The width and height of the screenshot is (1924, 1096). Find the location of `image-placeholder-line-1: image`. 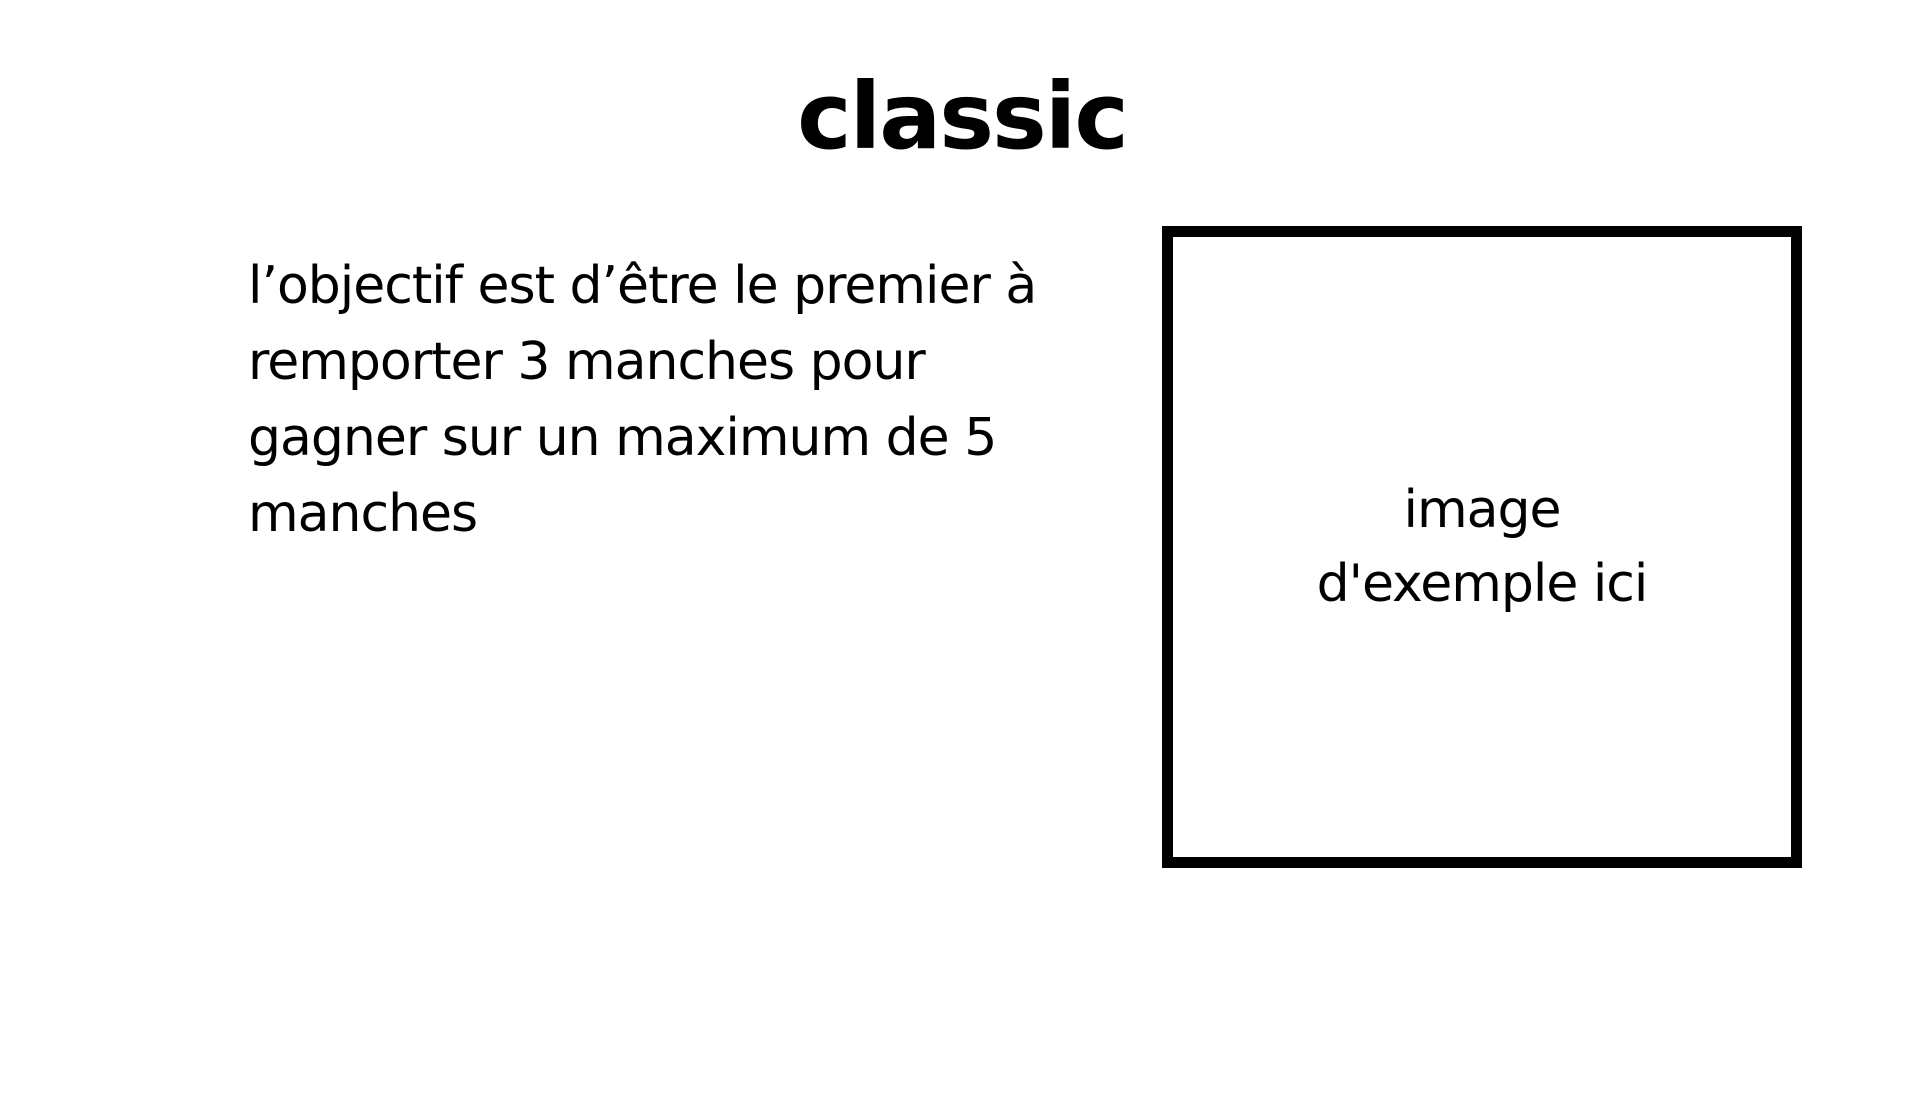

image-placeholder-line-1: image is located at coordinates (1482, 510).